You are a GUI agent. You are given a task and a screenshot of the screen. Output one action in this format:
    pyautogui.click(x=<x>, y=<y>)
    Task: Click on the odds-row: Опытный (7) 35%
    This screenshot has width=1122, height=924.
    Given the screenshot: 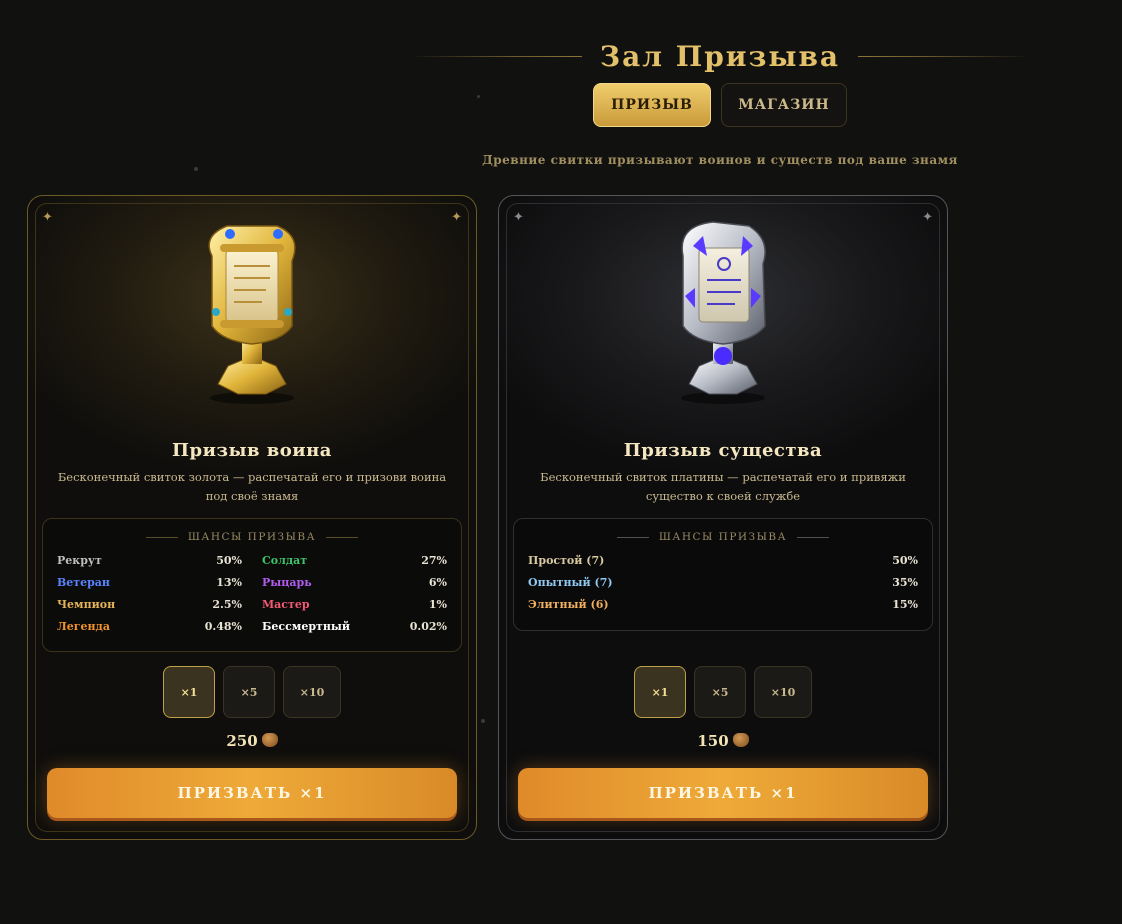 What is the action you would take?
    pyautogui.click(x=723, y=583)
    